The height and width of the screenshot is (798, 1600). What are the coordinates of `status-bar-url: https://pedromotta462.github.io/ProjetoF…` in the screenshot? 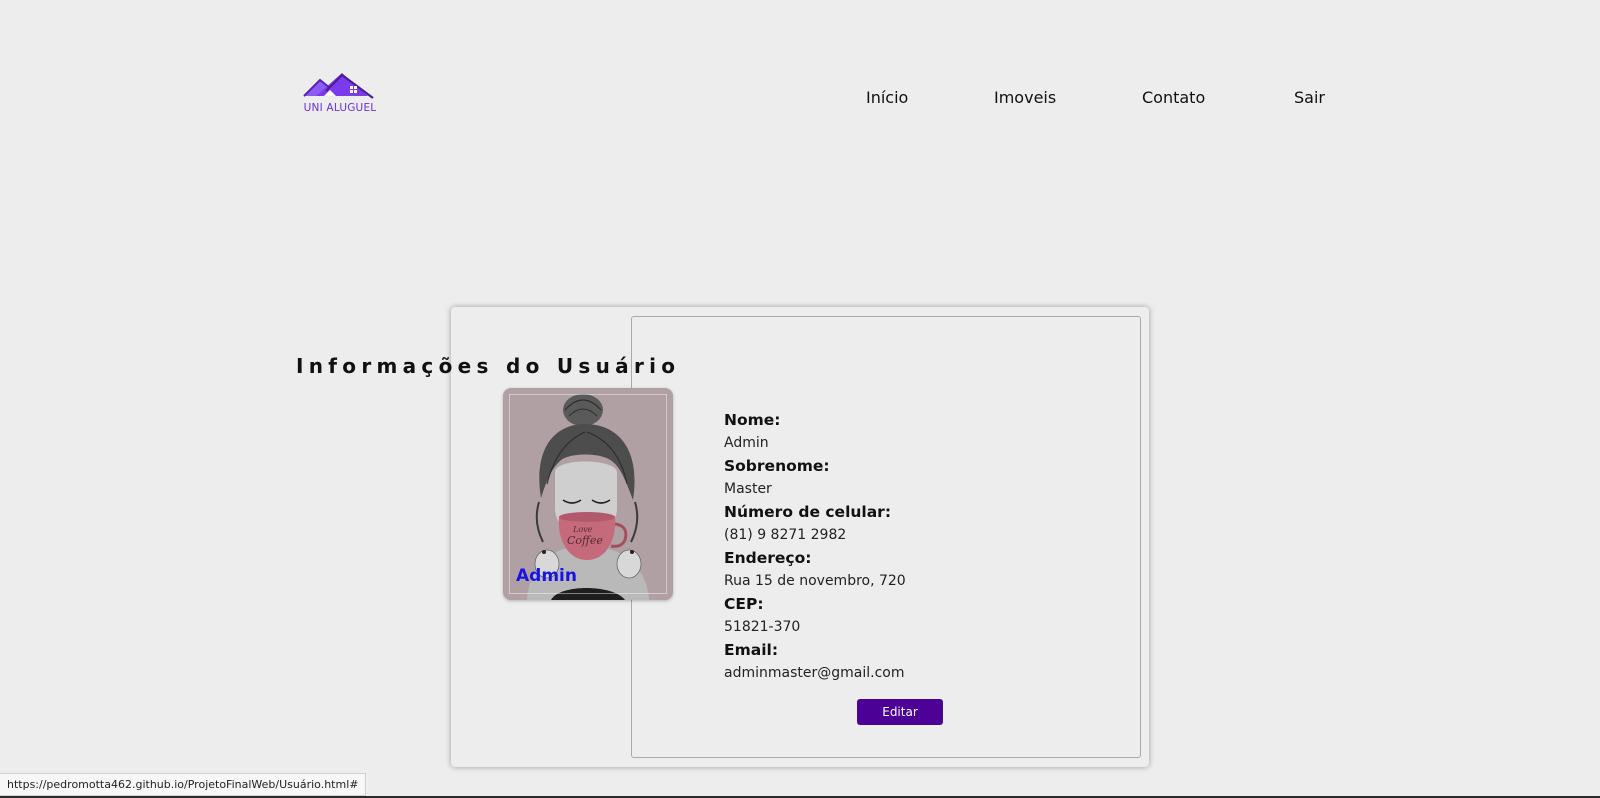 It's located at (183, 784).